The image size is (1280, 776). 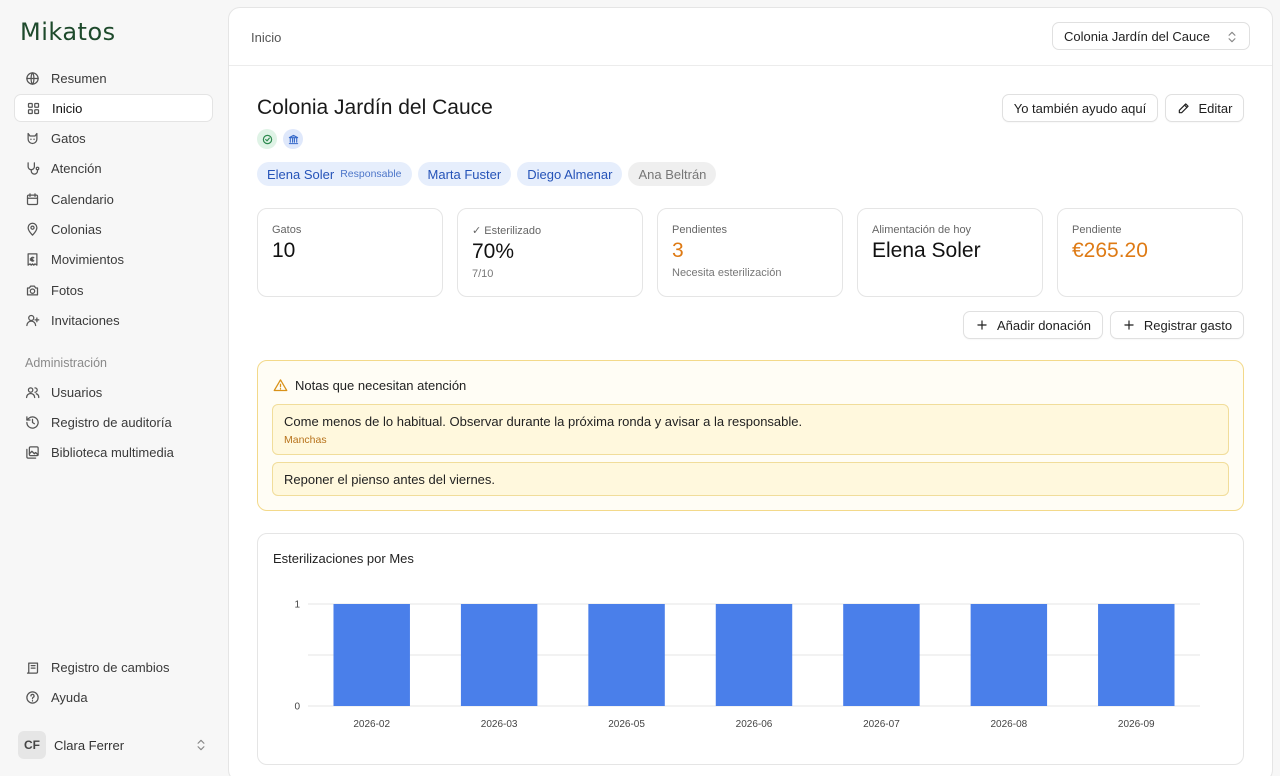 What do you see at coordinates (113, 169) in the screenshot?
I see `sidebar-item-atención: Atención` at bounding box center [113, 169].